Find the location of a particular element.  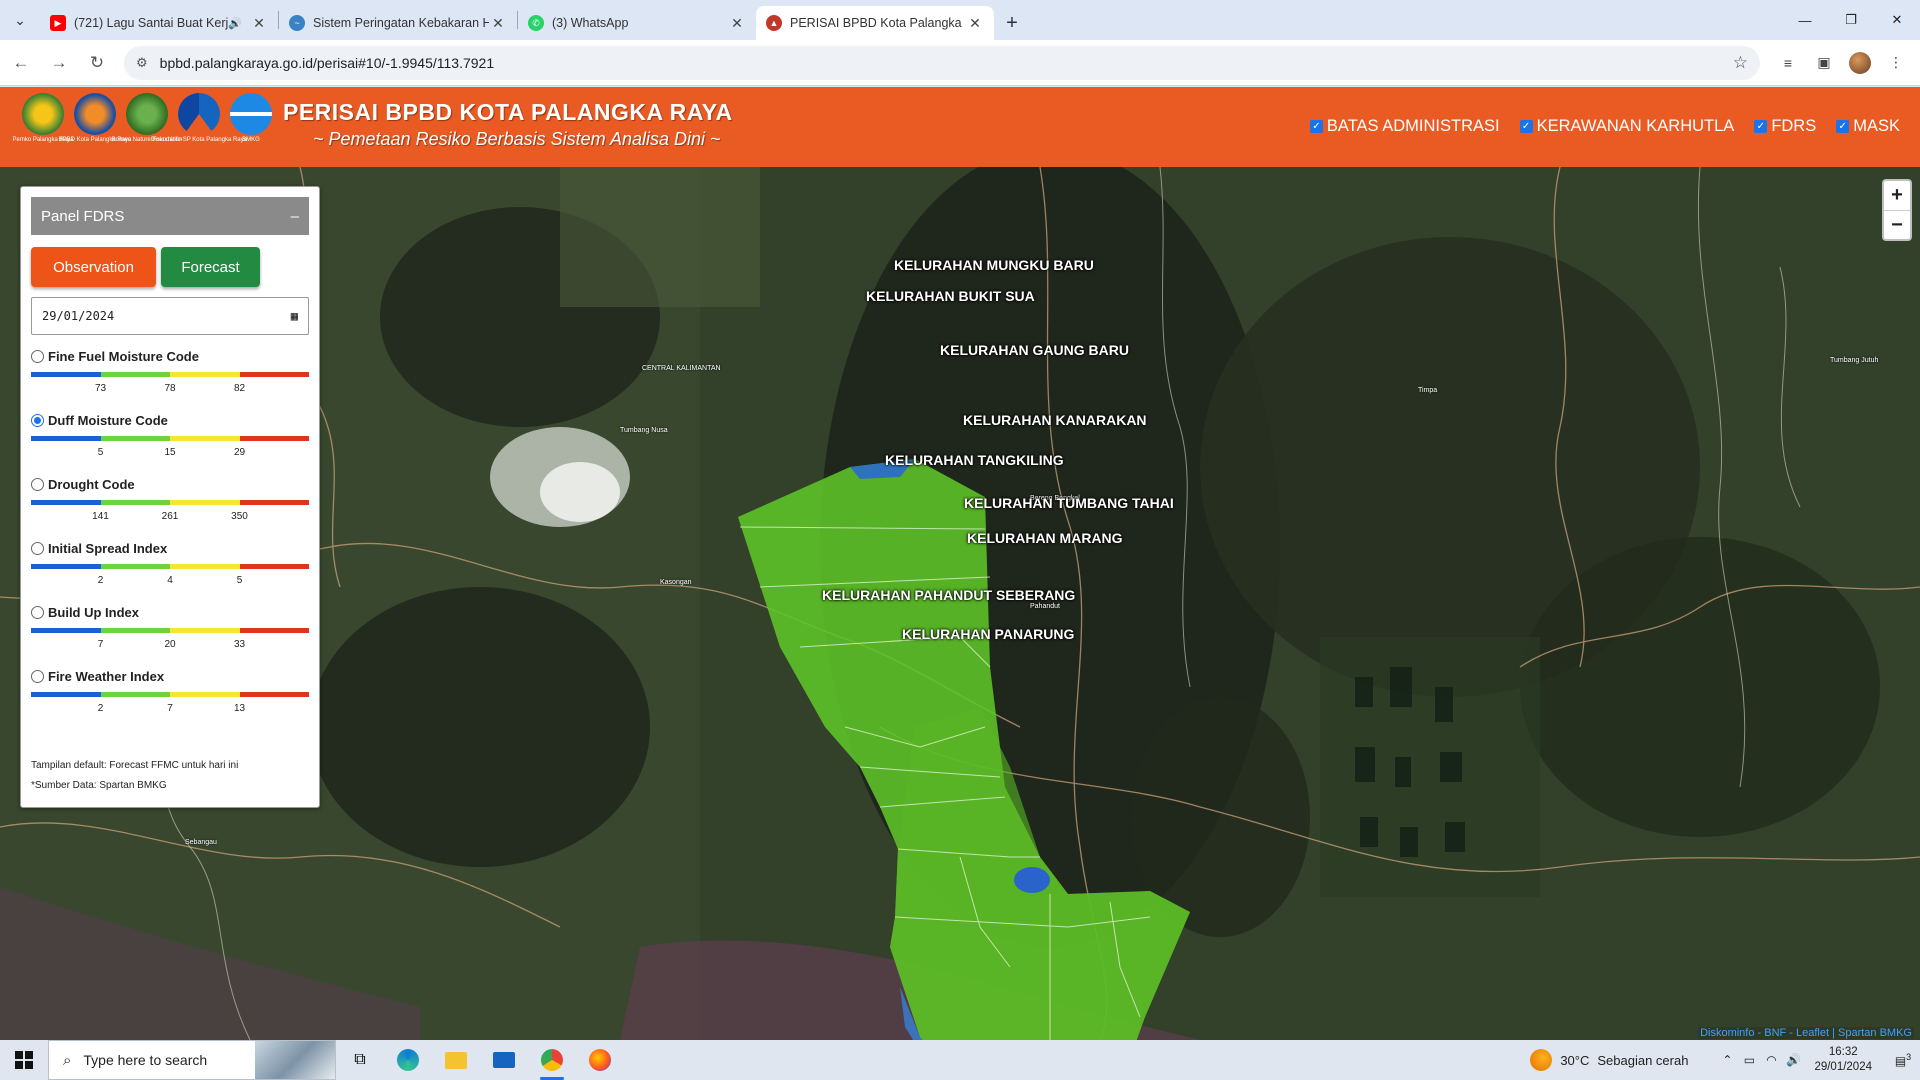

tab-sistem-peringatan: ~ Sistem Peringatan Kebakaran Hutan ✕ is located at coordinates (398, 23).